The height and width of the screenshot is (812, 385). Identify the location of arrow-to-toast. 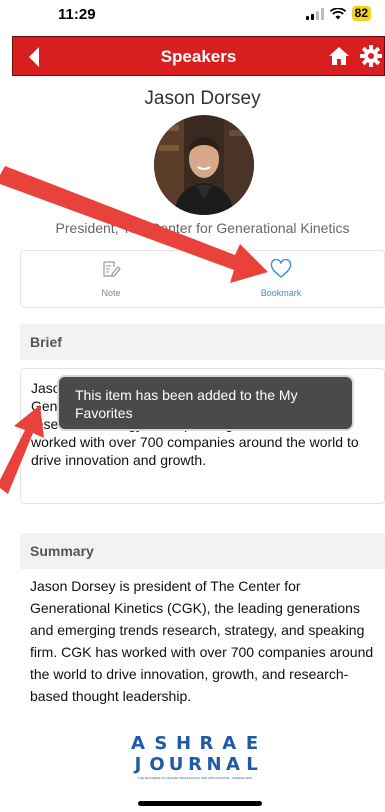
(22, 449).